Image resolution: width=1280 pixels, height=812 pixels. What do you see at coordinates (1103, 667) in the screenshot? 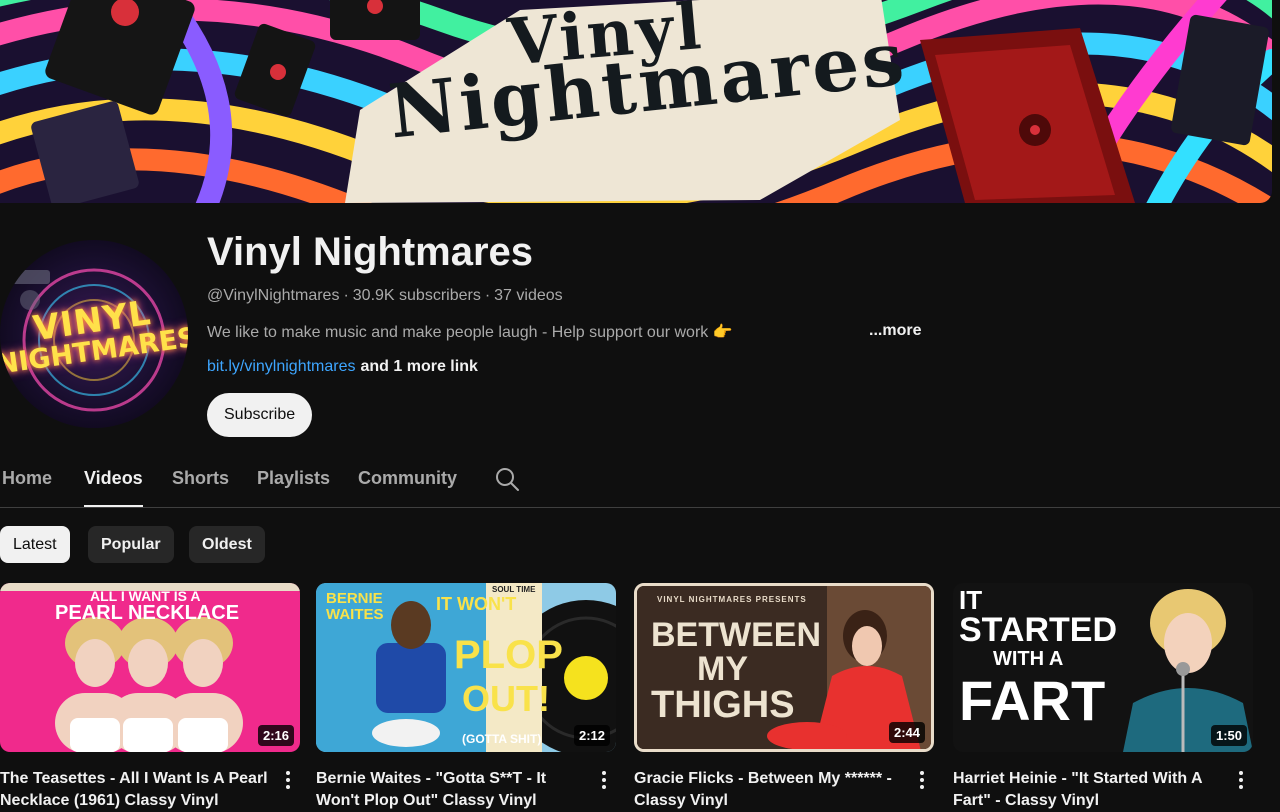
I see `video-thumbnail: IT STARTED WITH A FART 1:50` at bounding box center [1103, 667].